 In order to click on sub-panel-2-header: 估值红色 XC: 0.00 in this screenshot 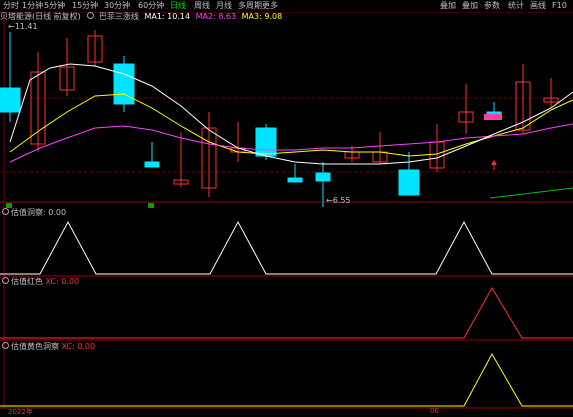, I will do `click(40, 282)`.